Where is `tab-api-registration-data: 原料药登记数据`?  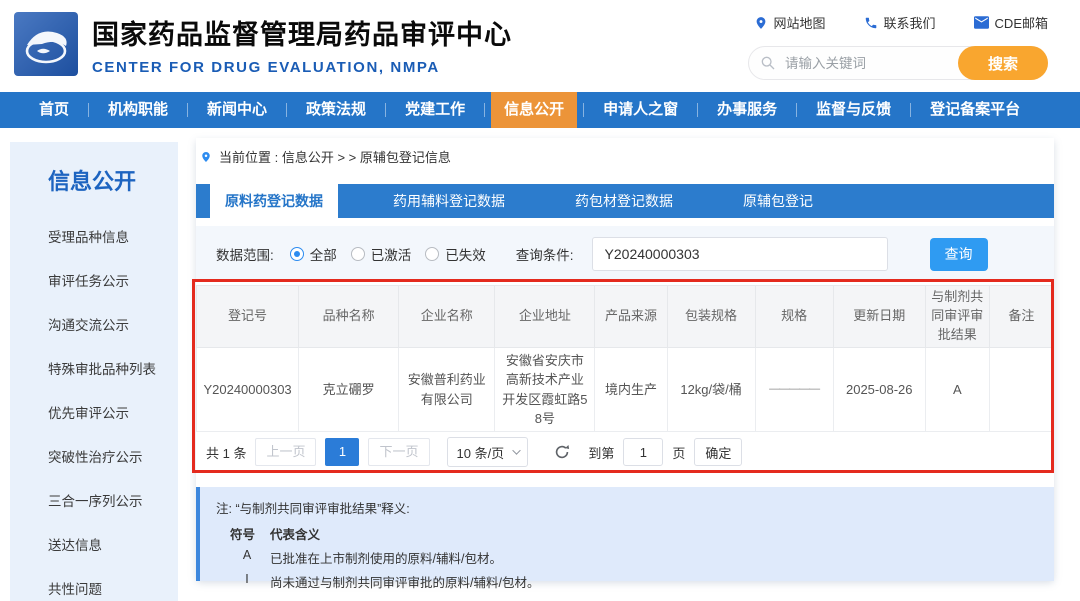 tab-api-registration-data: 原料药登记数据 is located at coordinates (274, 201).